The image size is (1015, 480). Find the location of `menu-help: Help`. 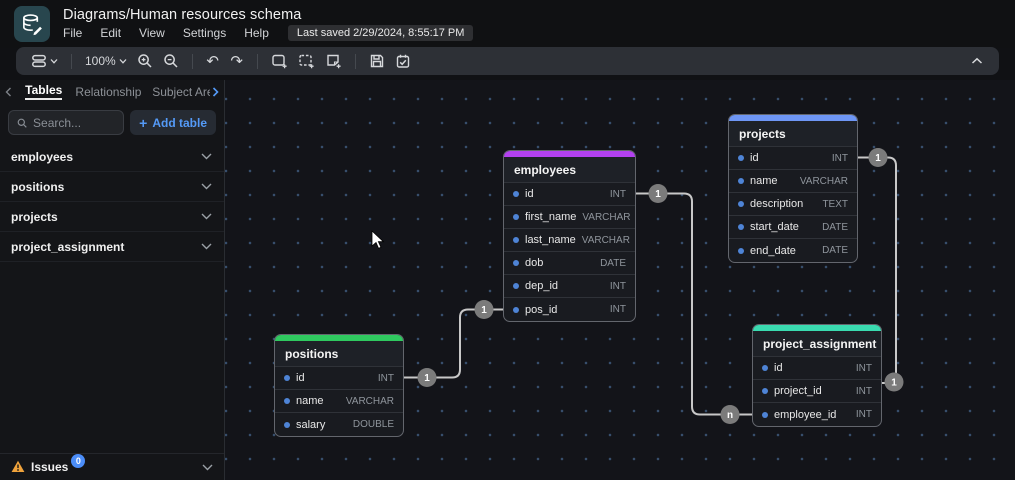

menu-help: Help is located at coordinates (256, 33).